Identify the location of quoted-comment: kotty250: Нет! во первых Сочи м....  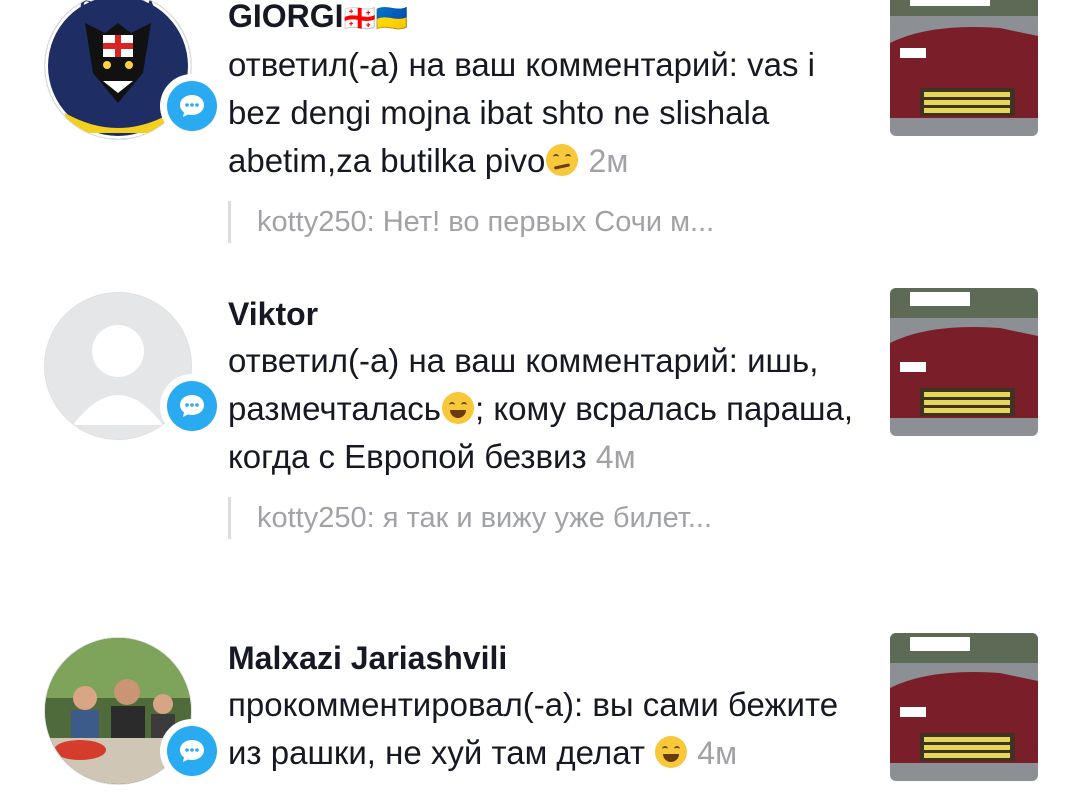
(548, 222).